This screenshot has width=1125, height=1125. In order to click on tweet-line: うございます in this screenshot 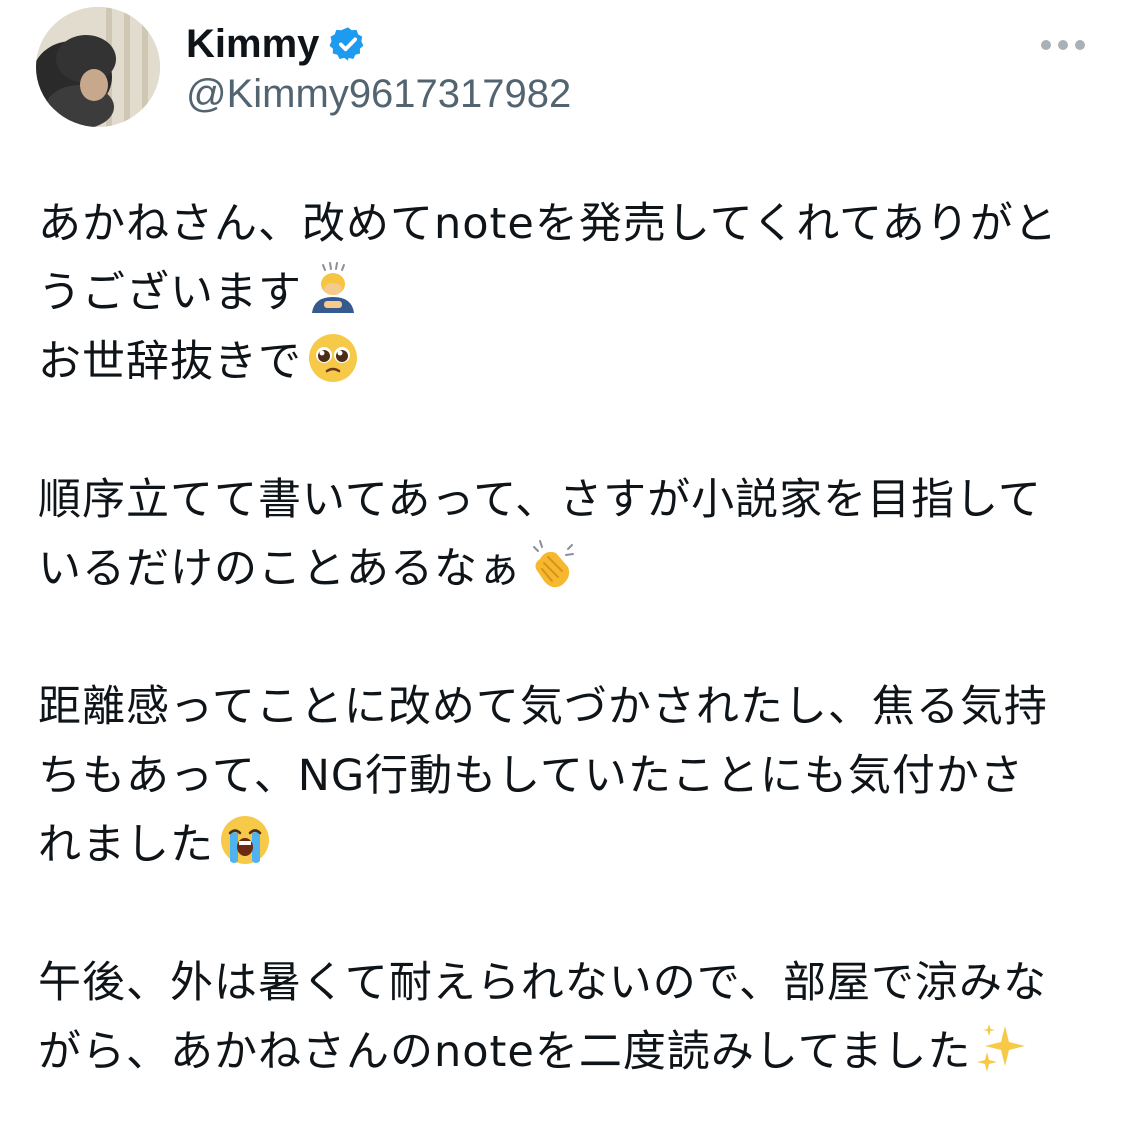, I will do `click(568, 293)`.